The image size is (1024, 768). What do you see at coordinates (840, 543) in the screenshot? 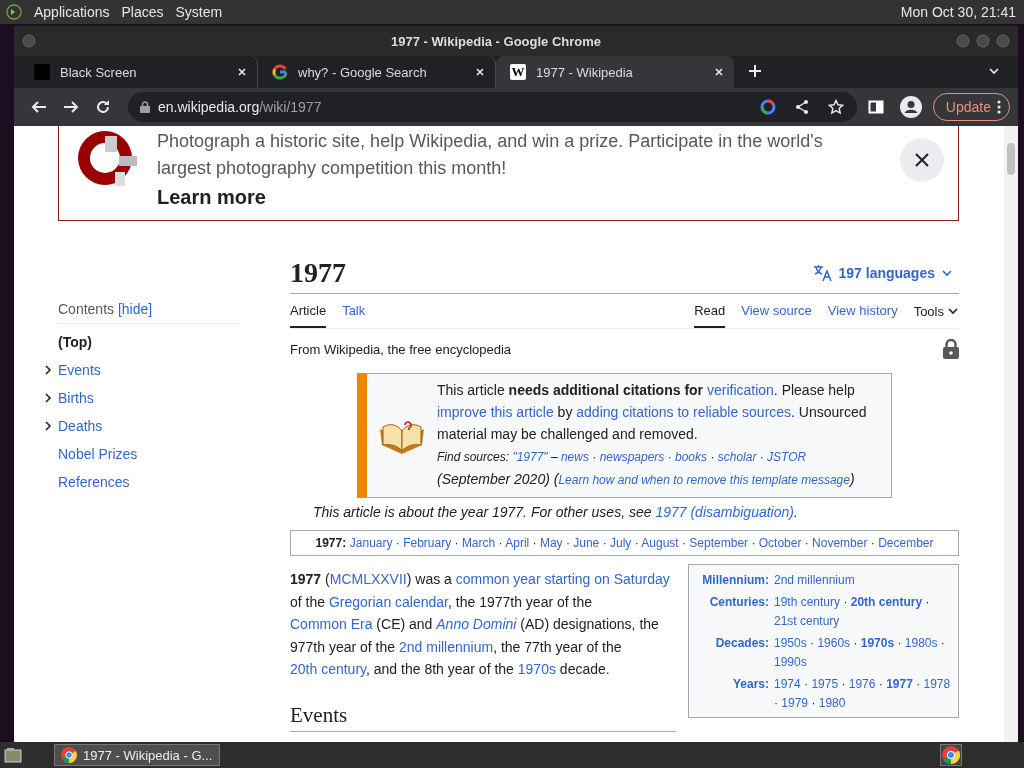
I see `link: November` at bounding box center [840, 543].